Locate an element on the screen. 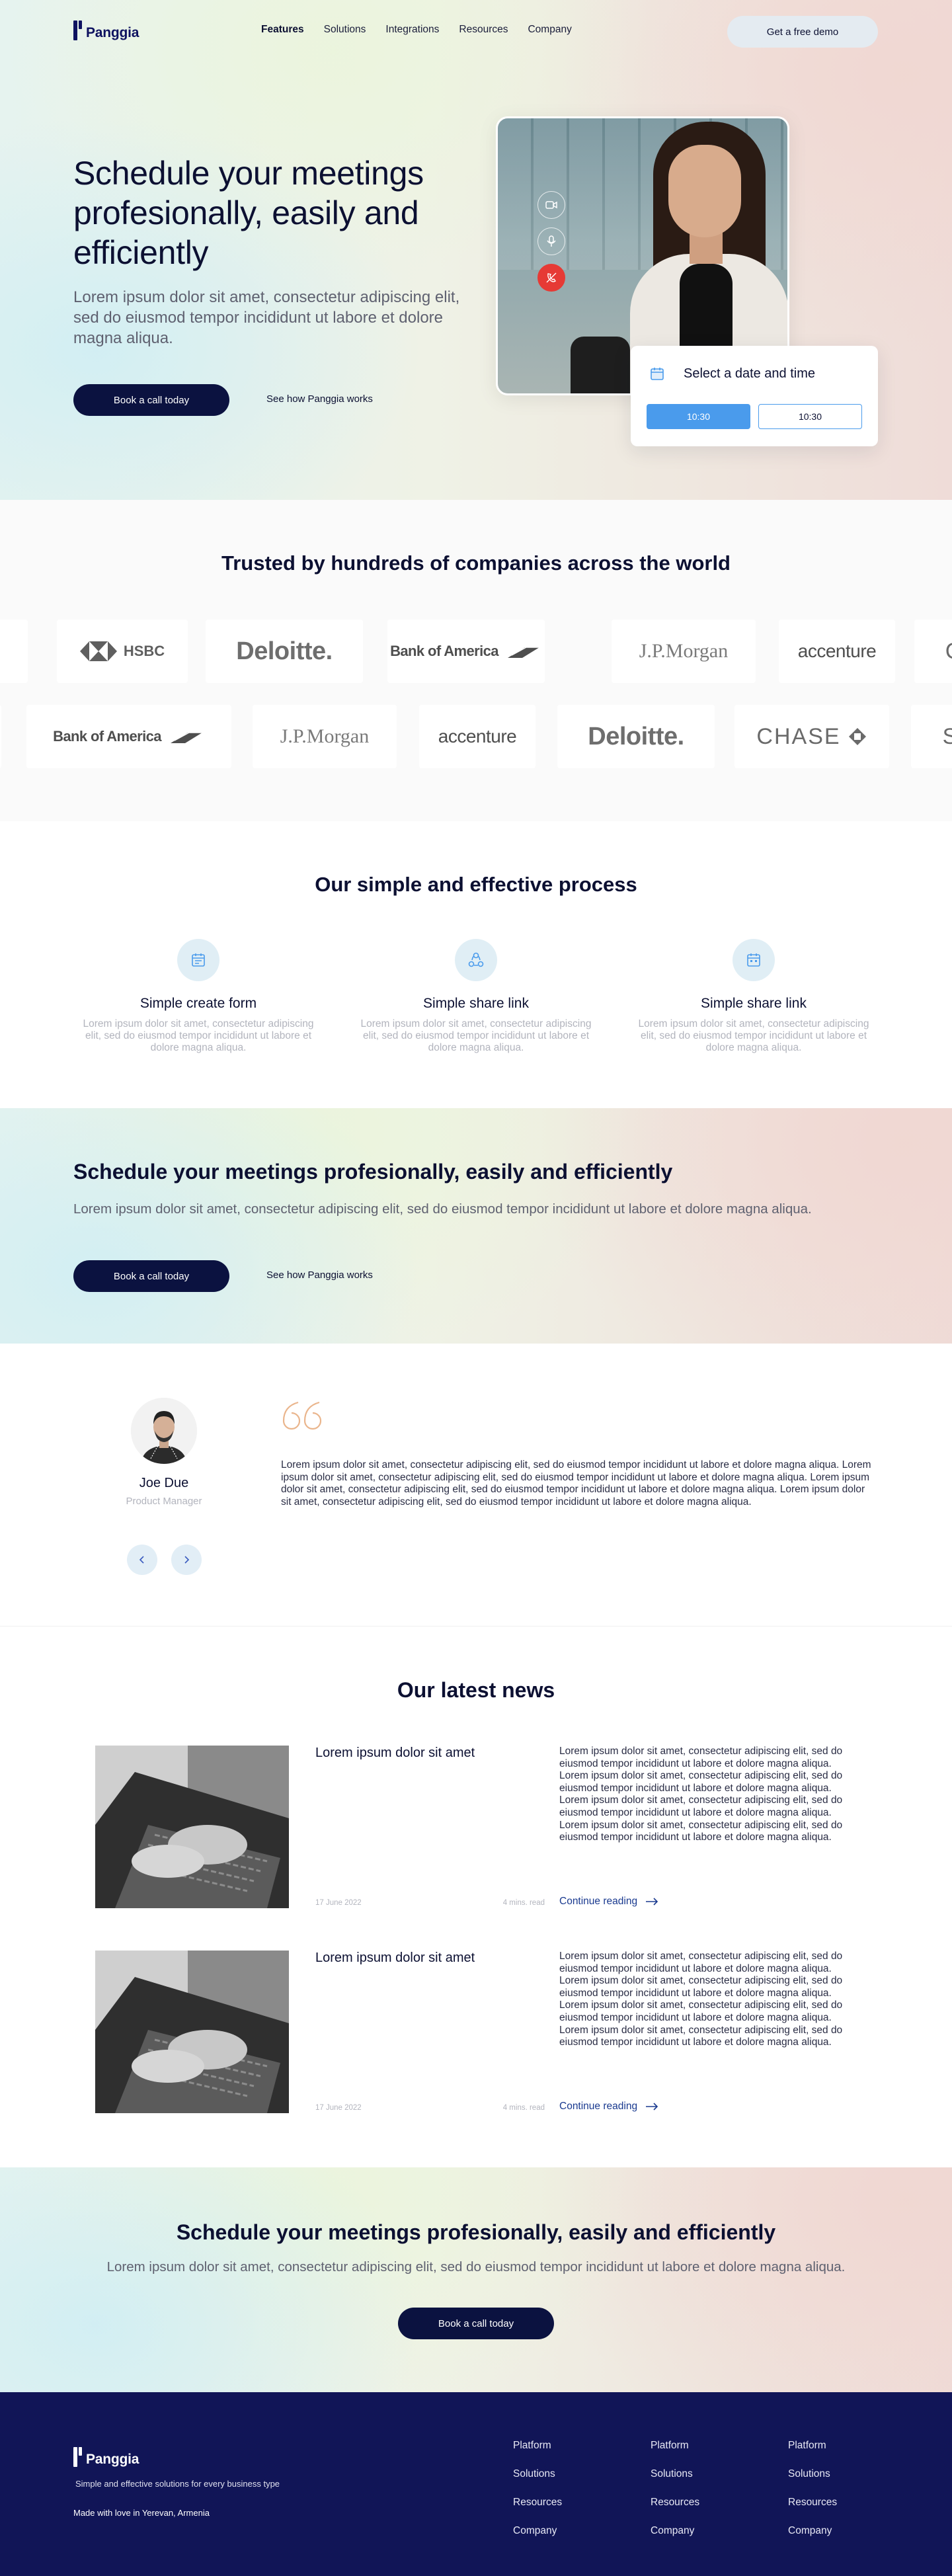 This screenshot has height=2576, width=952. process-title: Our simple and effective process is located at coordinates (476, 885).